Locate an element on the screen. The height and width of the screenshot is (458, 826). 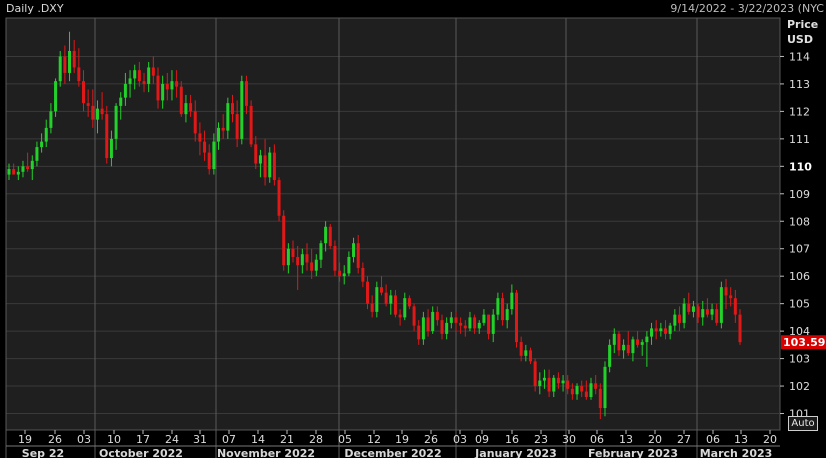
x-tick-label: 13 is located at coordinates (741, 439).